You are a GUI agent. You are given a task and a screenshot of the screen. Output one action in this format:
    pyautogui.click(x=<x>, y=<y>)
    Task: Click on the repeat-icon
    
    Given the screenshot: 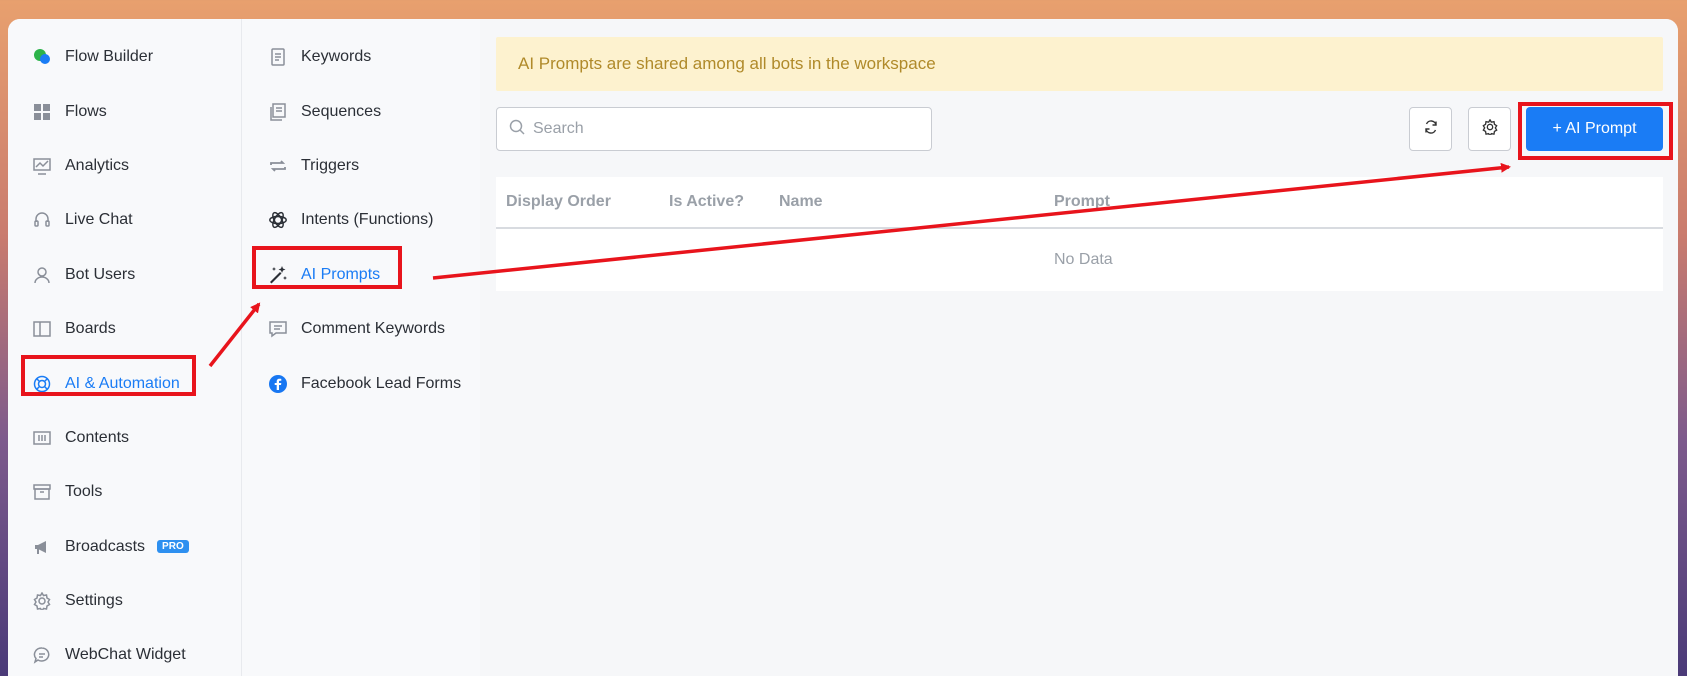 What is the action you would take?
    pyautogui.click(x=278, y=166)
    